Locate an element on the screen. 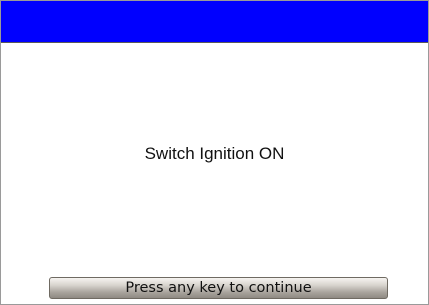  continue-button: Press any key to continue is located at coordinates (218, 288).